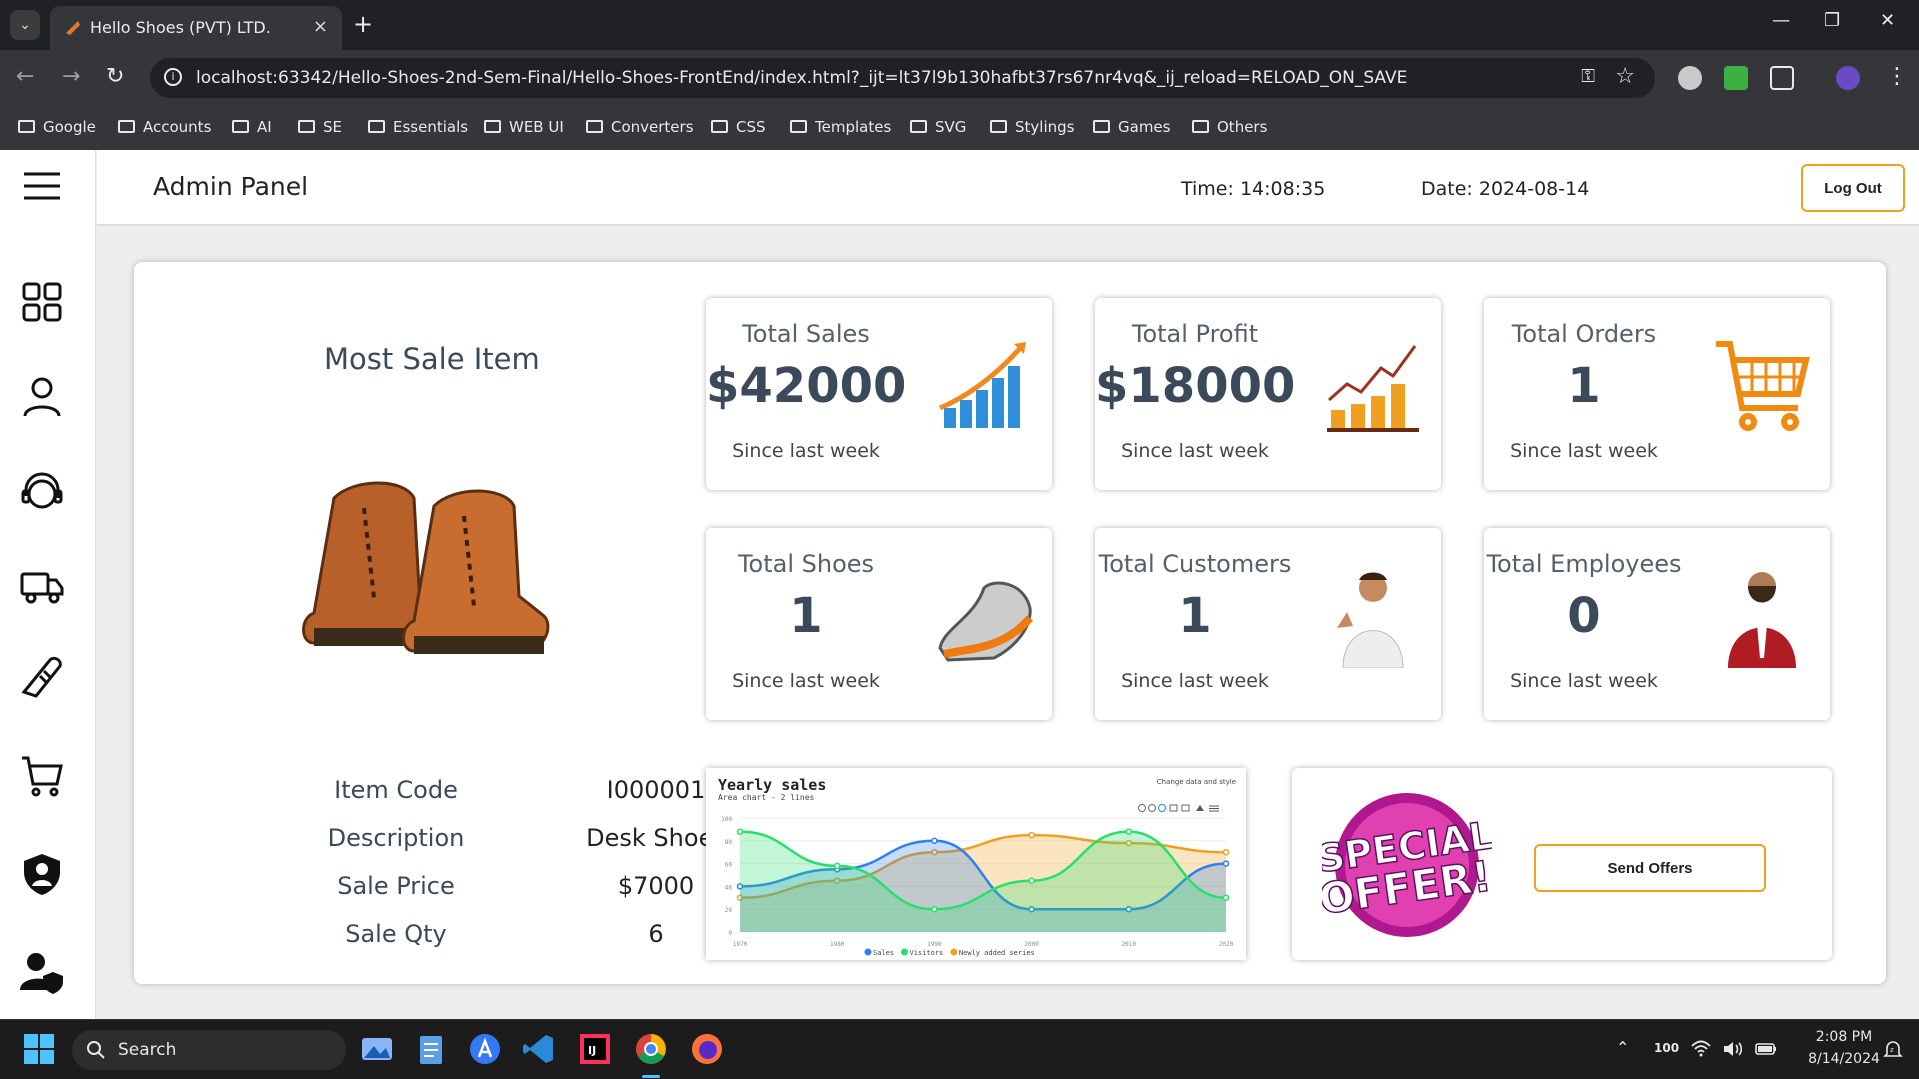 The height and width of the screenshot is (1079, 1919). Describe the element at coordinates (42, 186) in the screenshot. I see `hamburger-menu-icon` at that location.